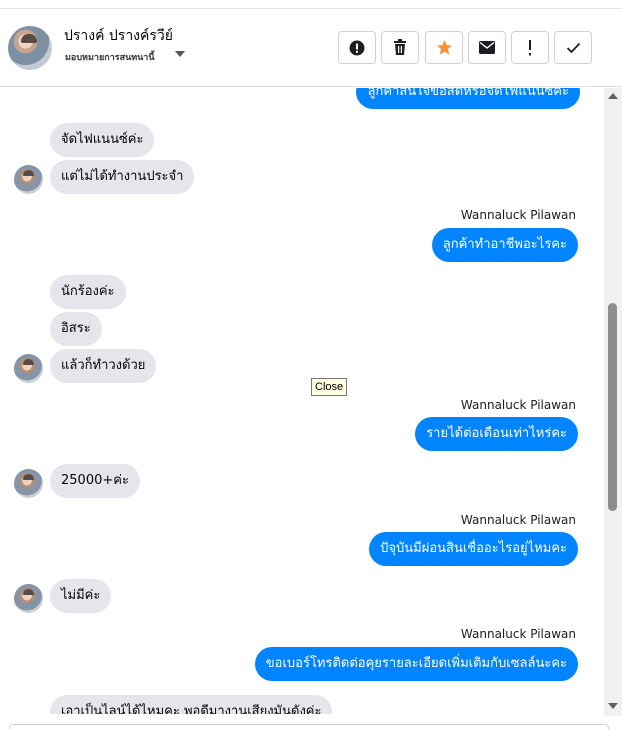  What do you see at coordinates (496, 434) in the screenshot?
I see `message-outgoing: รายได้ต่อเดือนเท่าไหร่คะ` at bounding box center [496, 434].